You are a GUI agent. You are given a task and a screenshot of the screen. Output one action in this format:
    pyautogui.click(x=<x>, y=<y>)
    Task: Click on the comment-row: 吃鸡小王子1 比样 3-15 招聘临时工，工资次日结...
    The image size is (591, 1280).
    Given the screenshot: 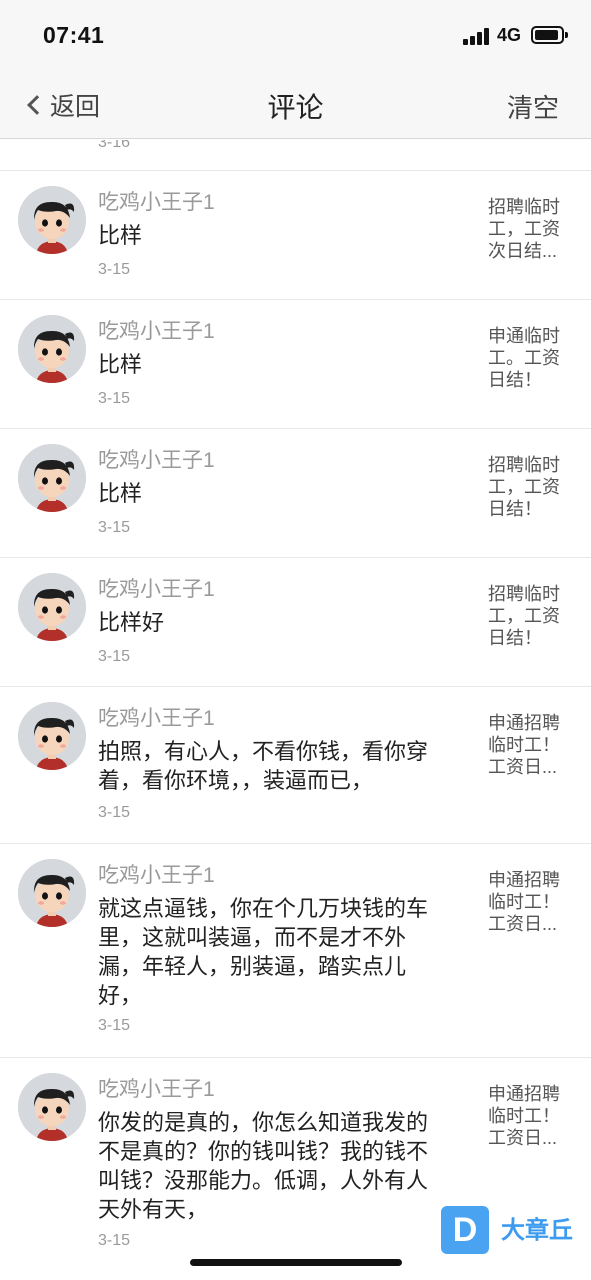 What is the action you would take?
    pyautogui.click(x=295, y=235)
    